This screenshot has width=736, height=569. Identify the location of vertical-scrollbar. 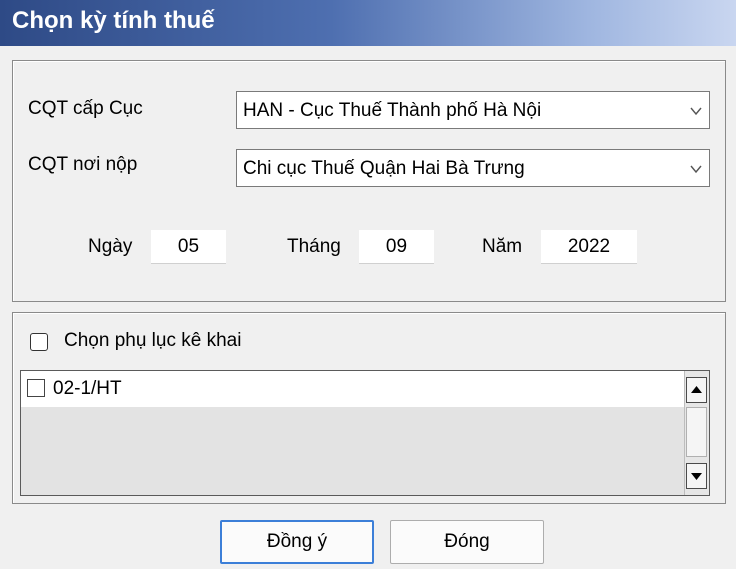
(696, 433).